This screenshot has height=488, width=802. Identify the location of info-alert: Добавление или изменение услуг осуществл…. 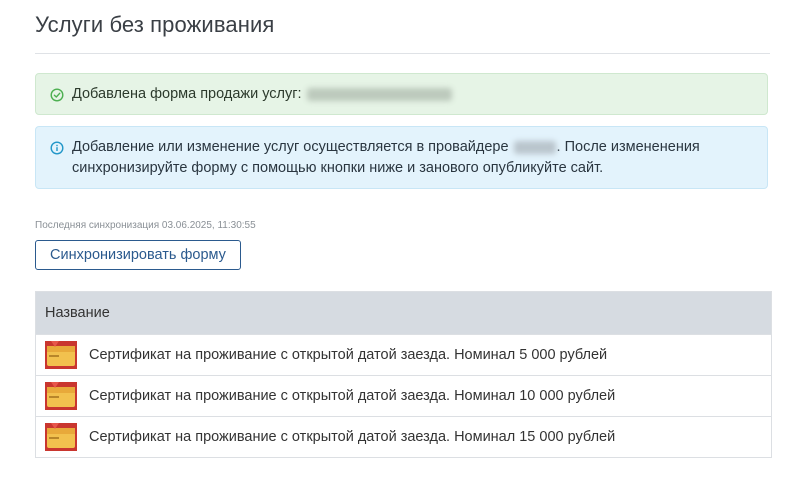
(401, 157).